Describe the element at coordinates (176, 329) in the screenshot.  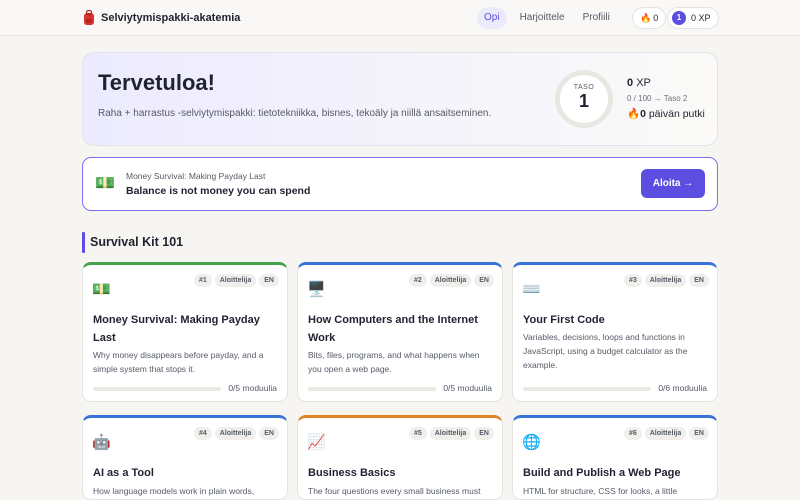
I see `course-title: Money Survival: Making Payday Last` at that location.